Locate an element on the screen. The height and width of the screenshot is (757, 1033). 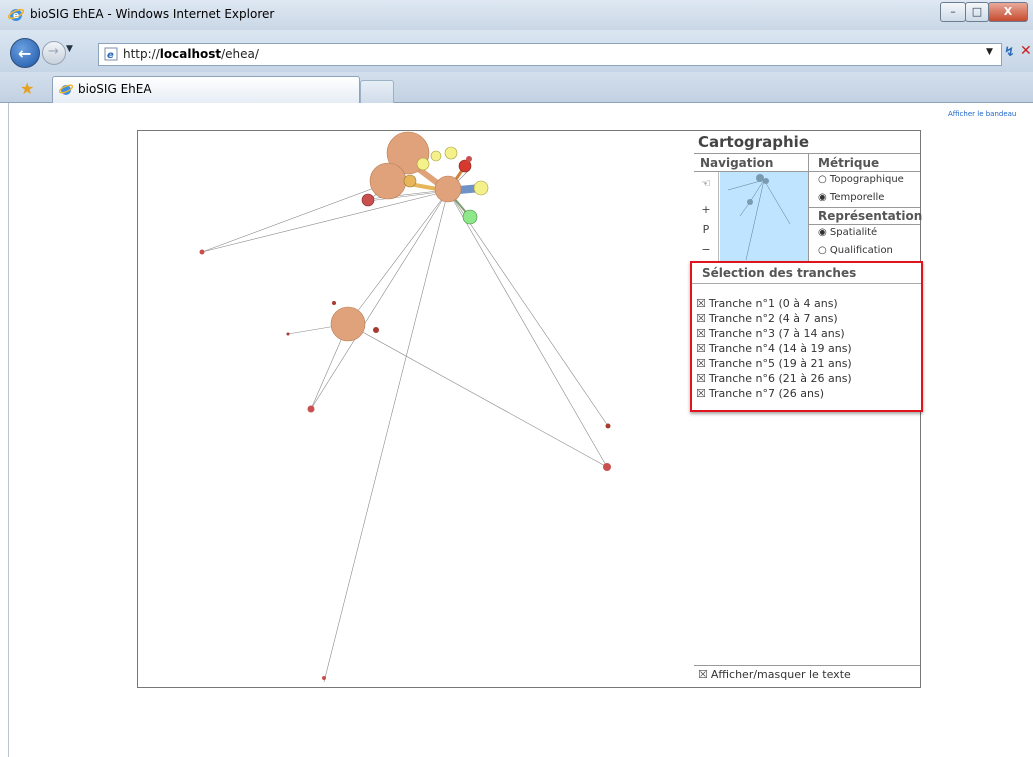
tranche-checkbox: ☒ Tranche n°4 (14 à 19 ans) is located at coordinates (774, 348).